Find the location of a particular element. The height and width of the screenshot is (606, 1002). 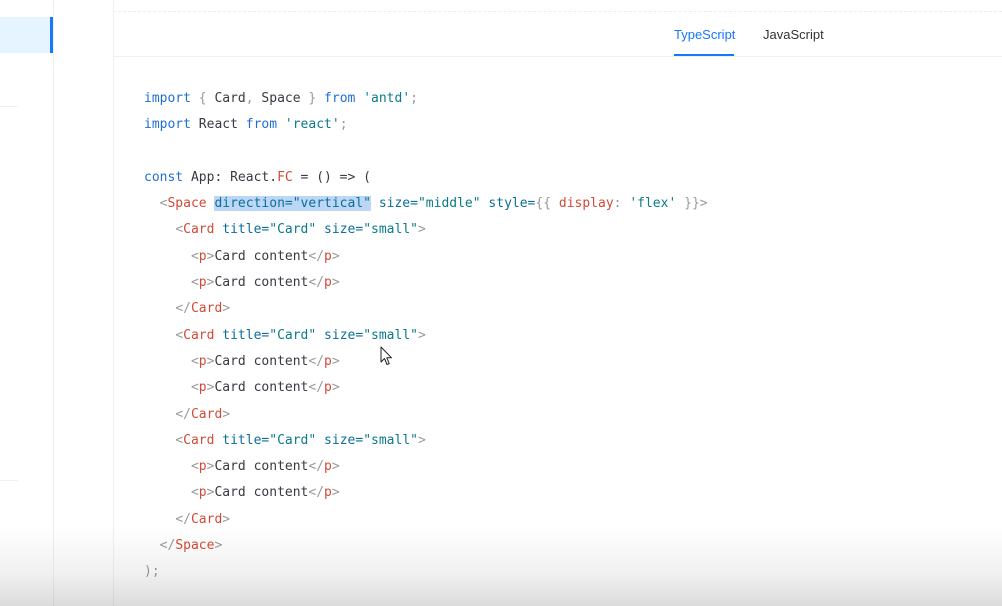

code-line-empty is located at coordinates (426, 152).